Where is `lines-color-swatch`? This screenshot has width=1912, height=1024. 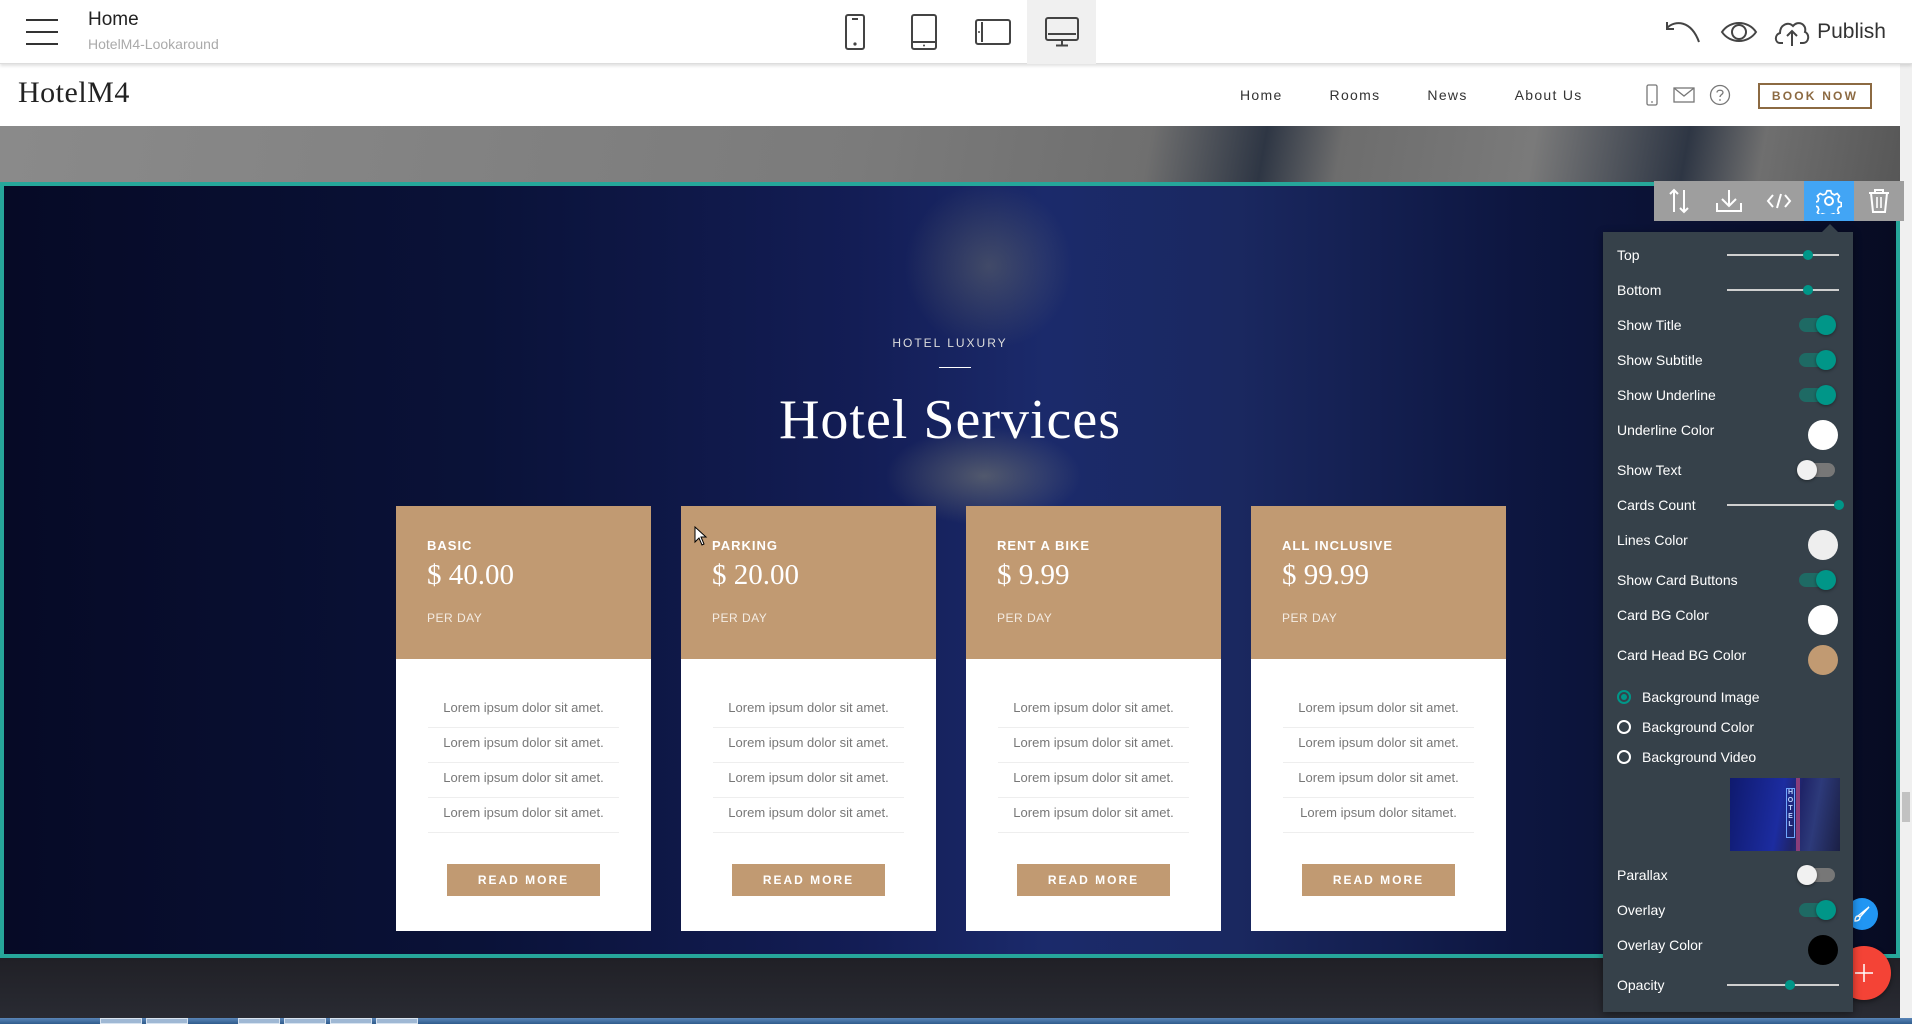 lines-color-swatch is located at coordinates (1823, 545).